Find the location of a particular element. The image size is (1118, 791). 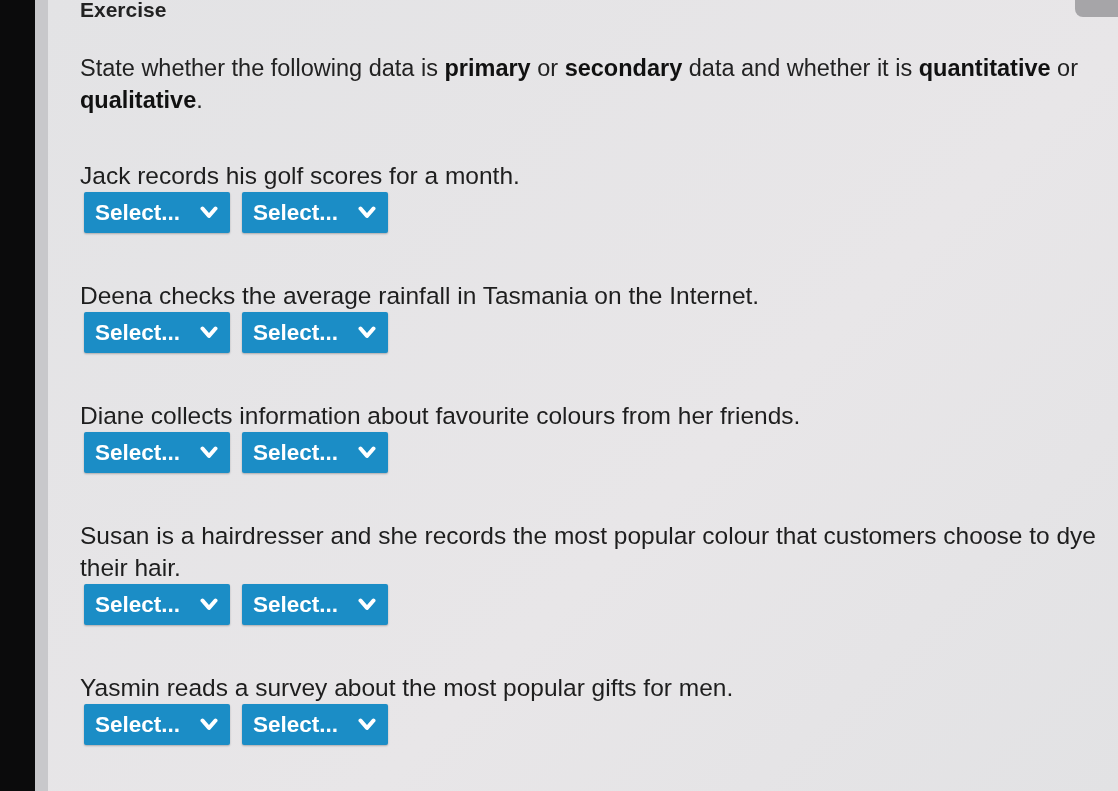

instructions-text: State whether the following data is primary or secondary data and whether it is quantitative or qualitative. is located at coordinates (579, 84).